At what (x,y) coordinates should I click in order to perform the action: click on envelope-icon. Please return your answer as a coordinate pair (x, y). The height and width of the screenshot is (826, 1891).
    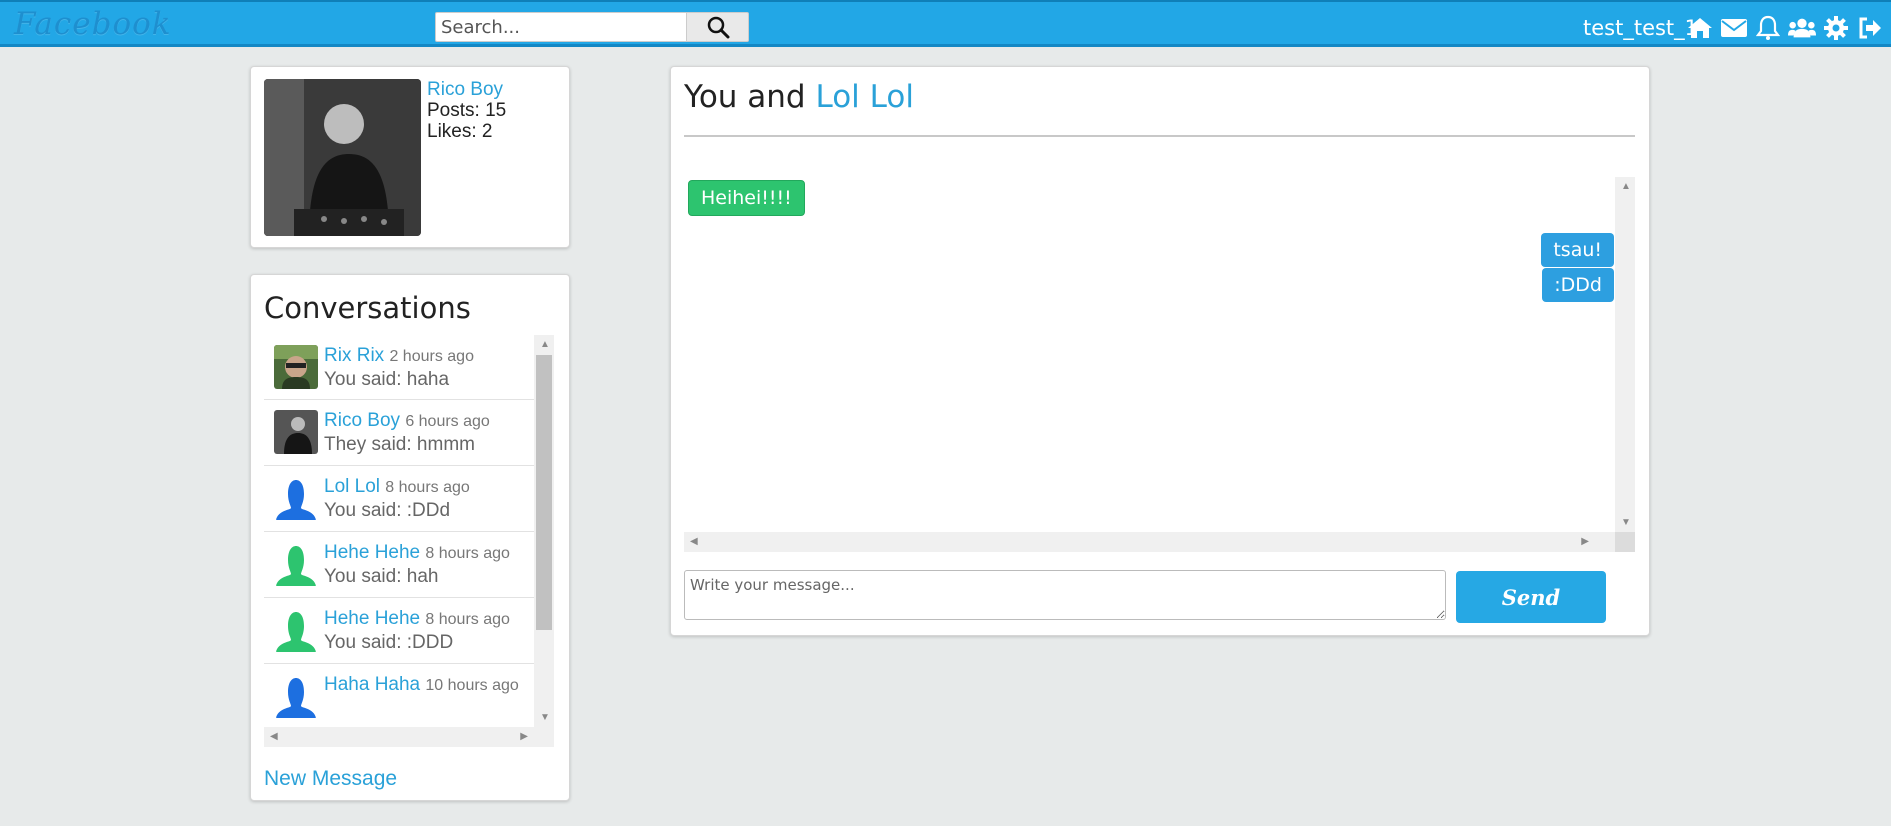
    Looking at the image, I should click on (1734, 28).